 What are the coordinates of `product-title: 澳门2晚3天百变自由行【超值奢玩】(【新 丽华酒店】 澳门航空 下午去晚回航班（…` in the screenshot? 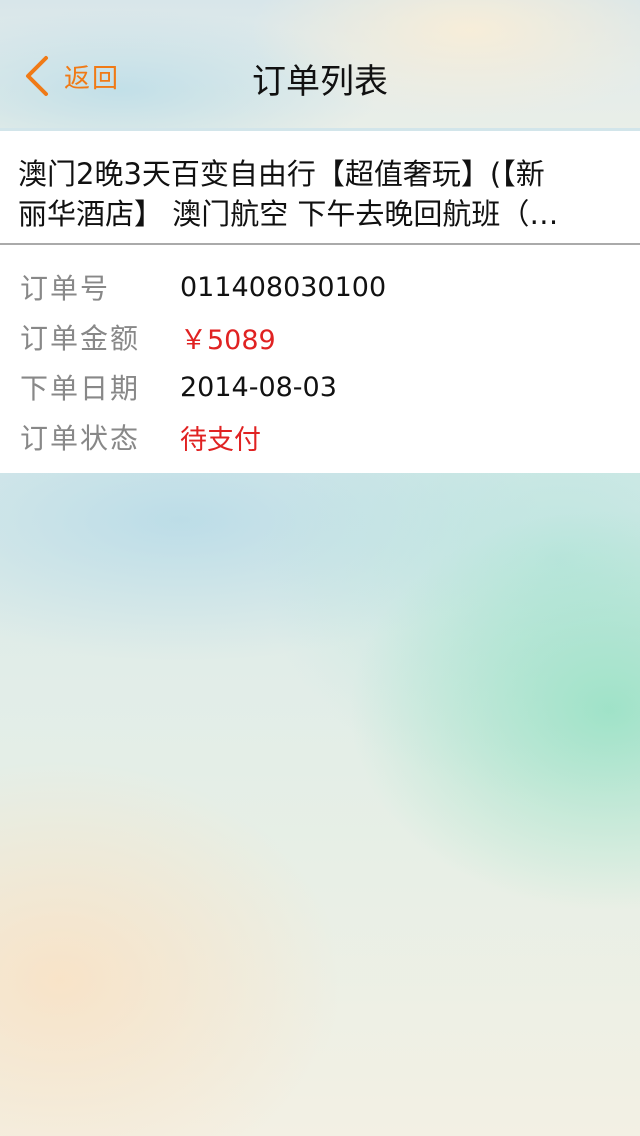 It's located at (318, 194).